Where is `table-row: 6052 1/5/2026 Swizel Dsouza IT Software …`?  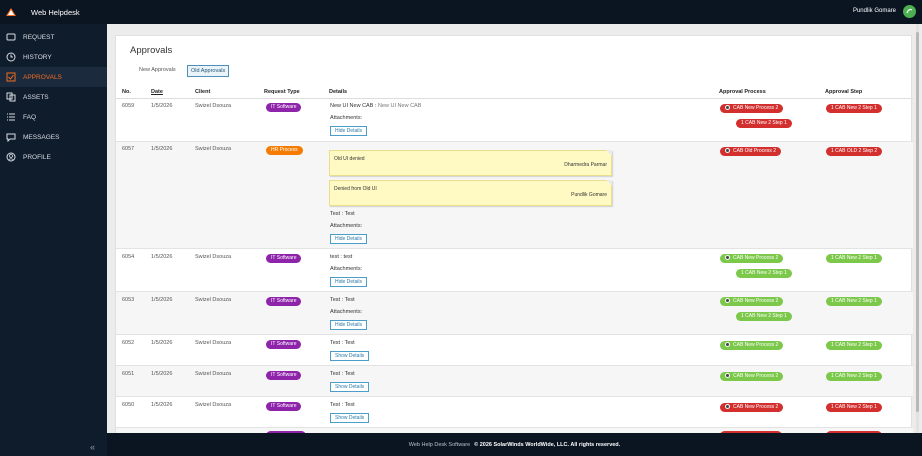
table-row: 6052 1/5/2026 Swizel Dsouza IT Software … is located at coordinates (514, 350).